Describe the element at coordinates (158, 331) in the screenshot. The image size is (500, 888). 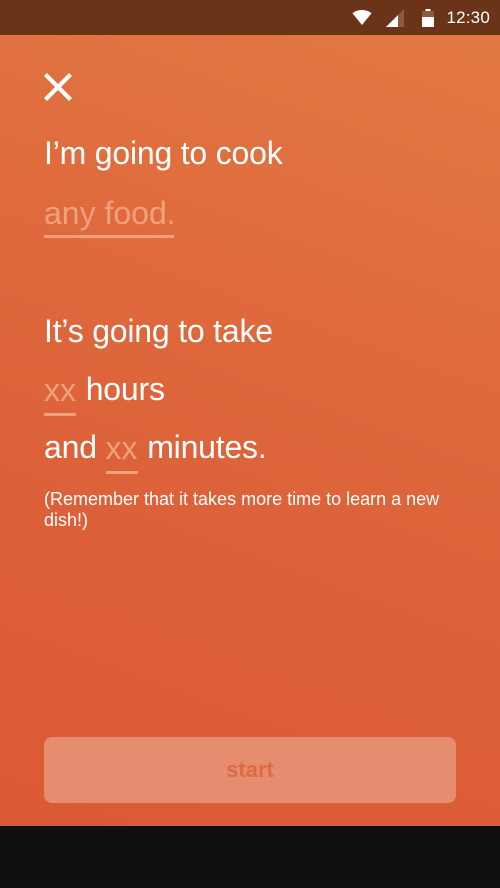
I see `duration-heading: It’s going to take` at that location.